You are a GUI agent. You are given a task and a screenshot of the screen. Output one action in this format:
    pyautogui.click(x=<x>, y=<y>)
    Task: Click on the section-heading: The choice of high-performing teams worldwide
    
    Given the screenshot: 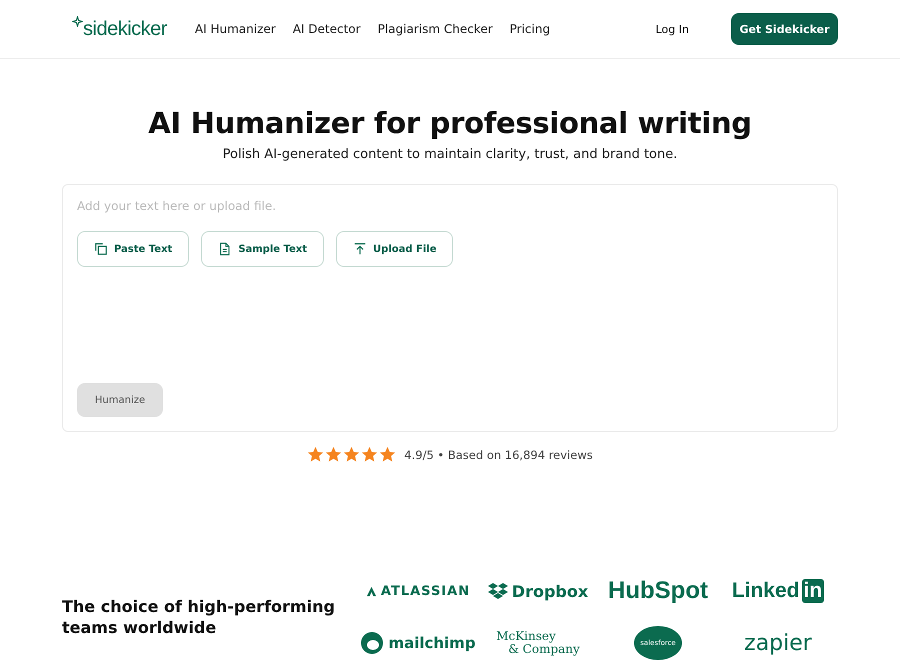 What is the action you would take?
    pyautogui.click(x=199, y=617)
    